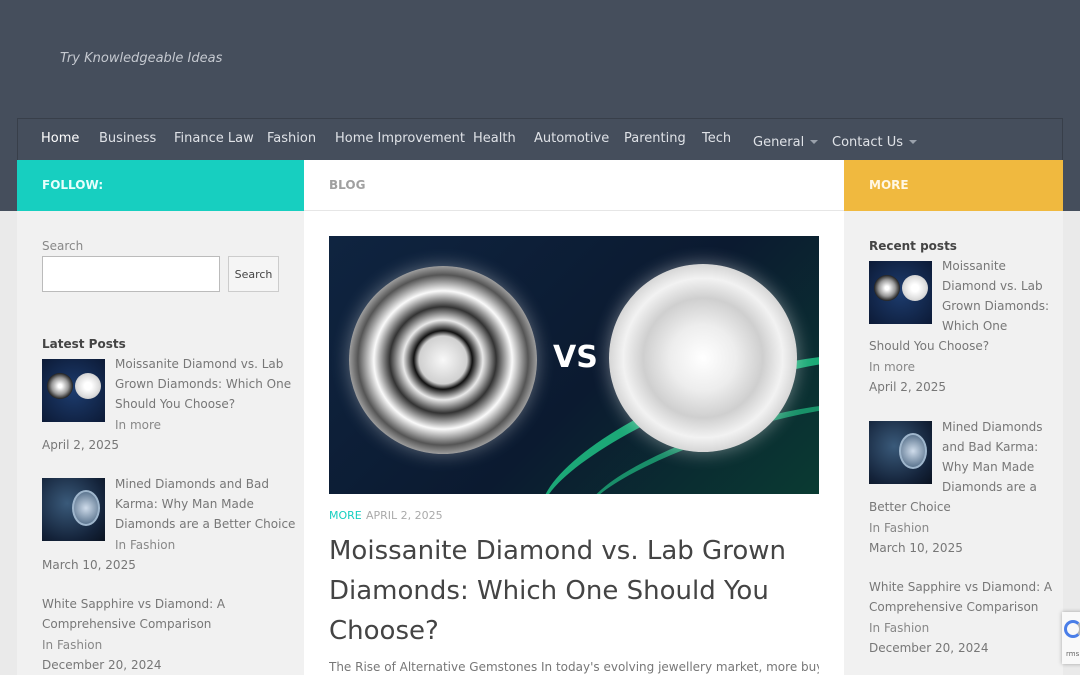  I want to click on nav-tech: Tech, so click(716, 138).